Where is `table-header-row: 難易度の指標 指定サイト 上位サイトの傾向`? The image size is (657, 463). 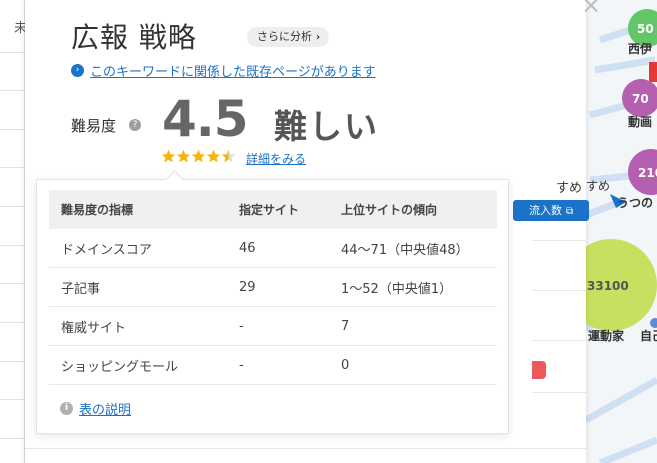 table-header-row: 難易度の指標 指定サイト 上位サイトの傾向 is located at coordinates (273, 209).